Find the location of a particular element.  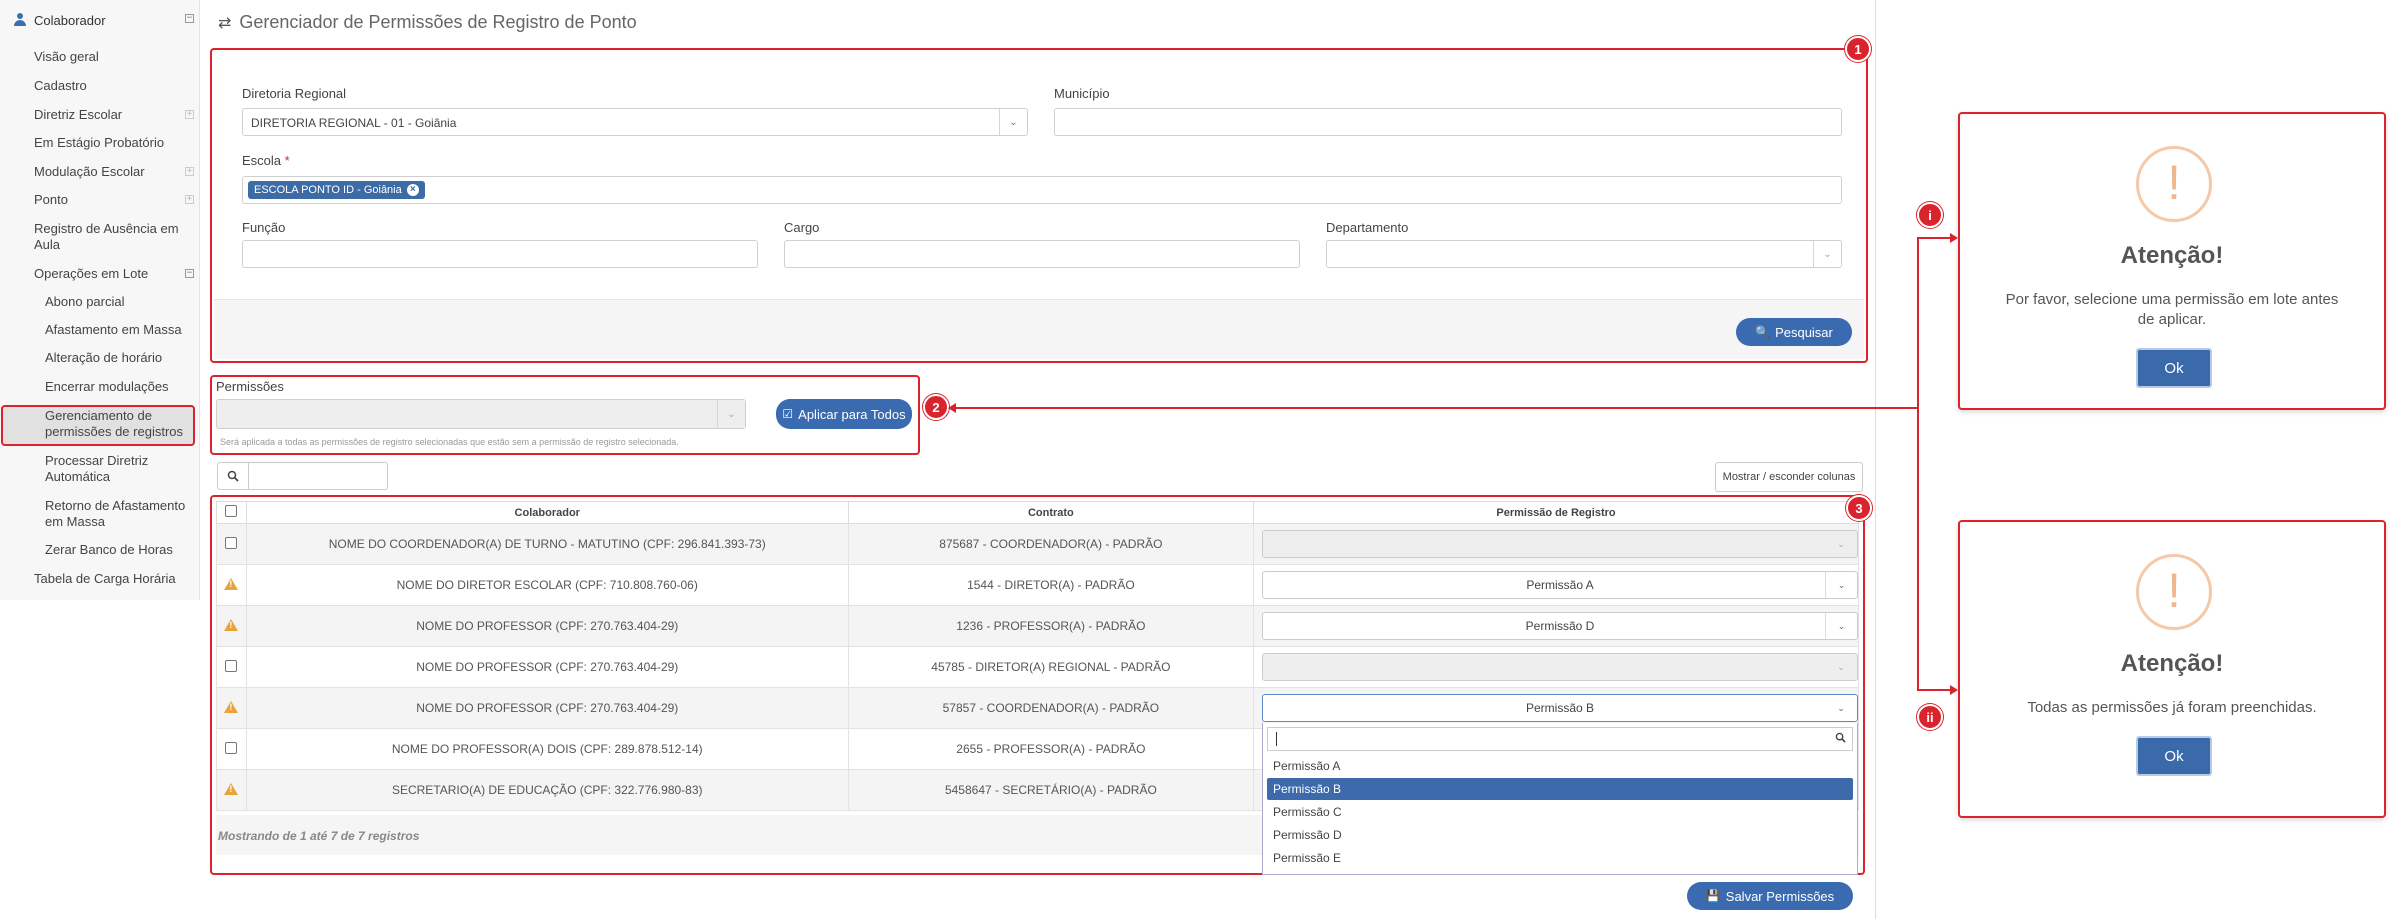

annotation-marker-i: i is located at coordinates (1930, 215).